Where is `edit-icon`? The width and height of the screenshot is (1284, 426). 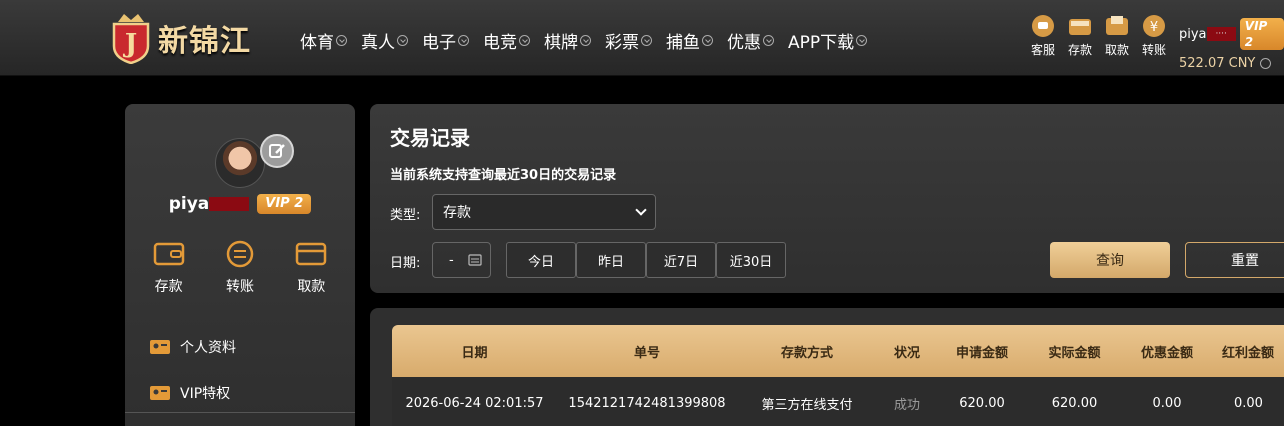 edit-icon is located at coordinates (277, 151).